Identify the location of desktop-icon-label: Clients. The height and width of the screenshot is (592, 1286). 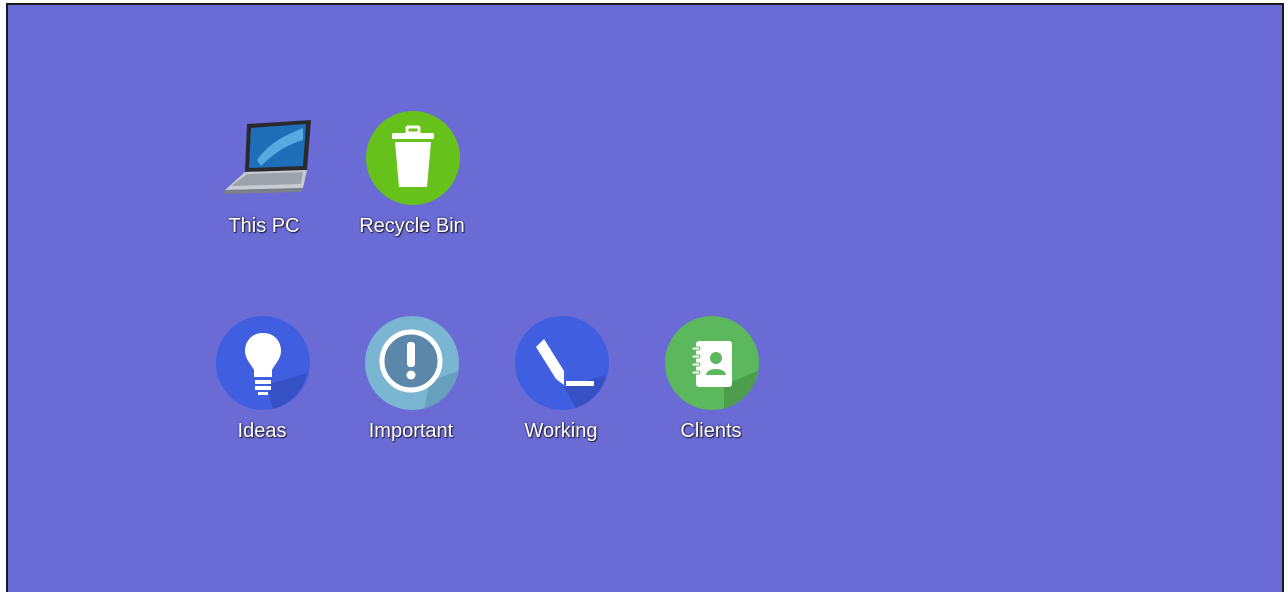
(711, 431).